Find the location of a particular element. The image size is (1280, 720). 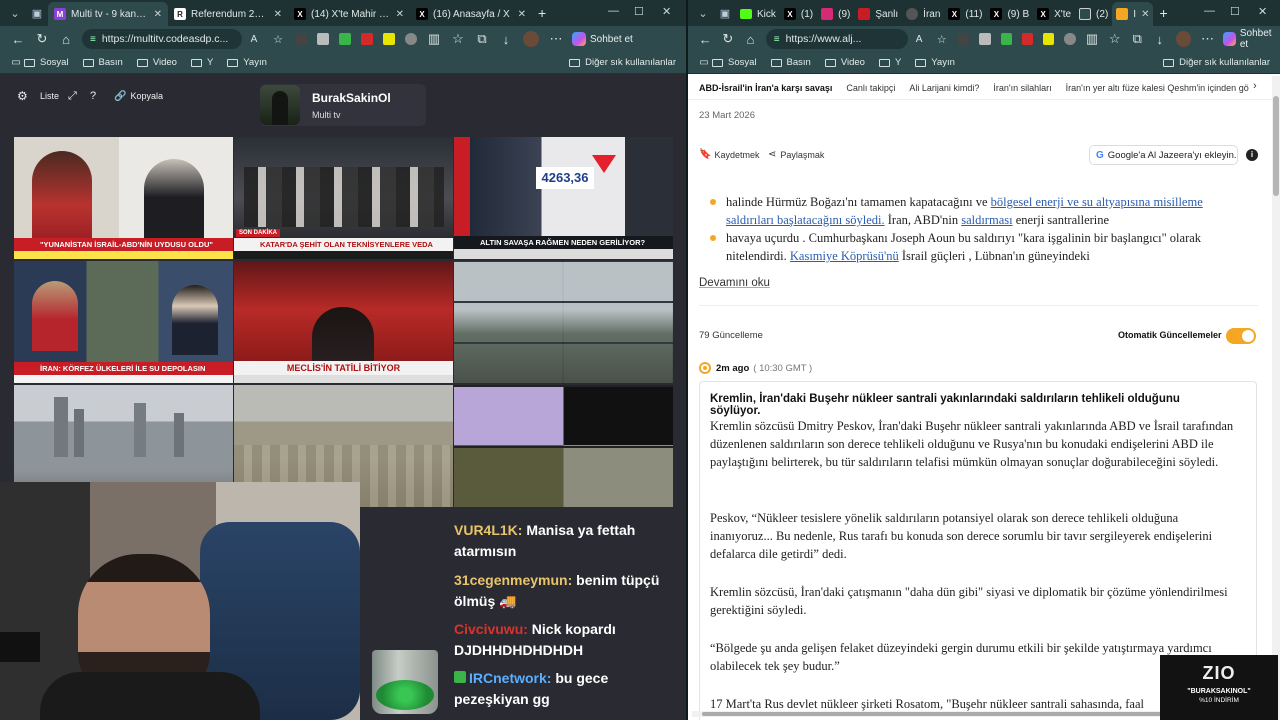

video-cell-5: MECLİS'İN TATİLİ BİTİYOR is located at coordinates (343, 322).